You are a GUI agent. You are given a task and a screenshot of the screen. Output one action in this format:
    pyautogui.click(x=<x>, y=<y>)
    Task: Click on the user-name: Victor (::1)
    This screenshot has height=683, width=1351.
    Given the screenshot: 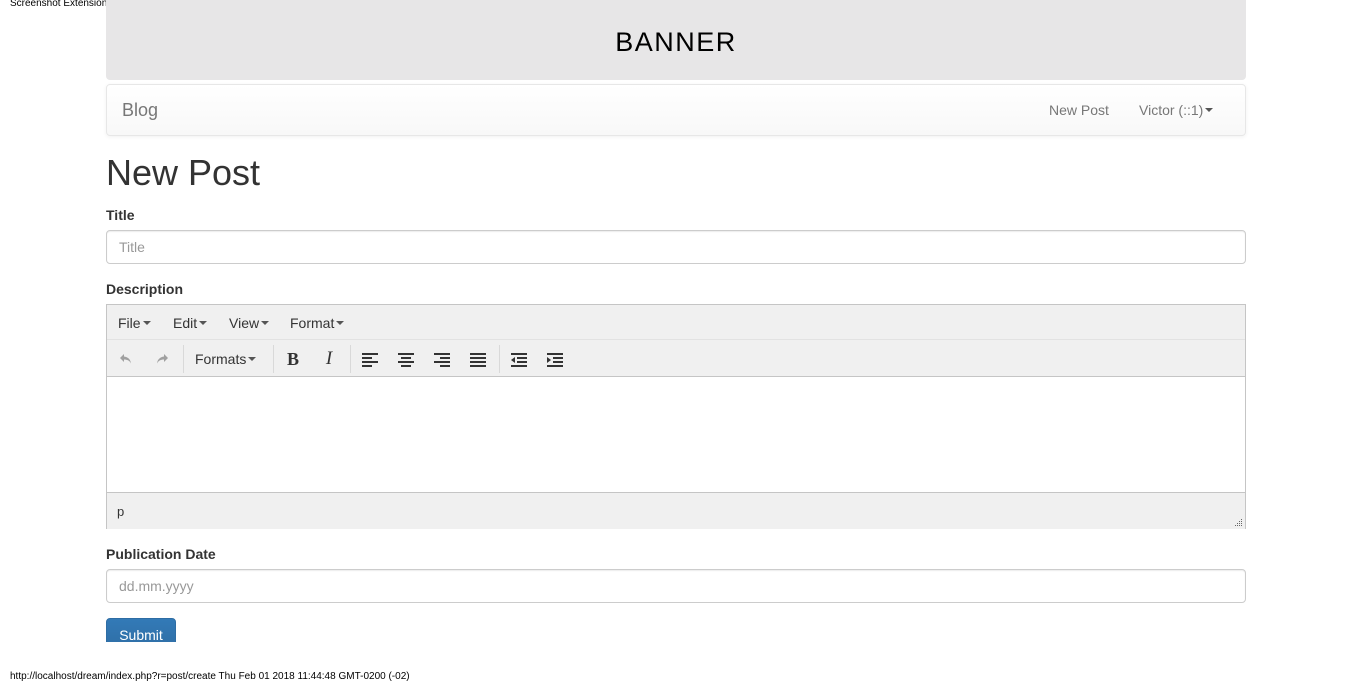 What is the action you would take?
    pyautogui.click(x=1171, y=110)
    